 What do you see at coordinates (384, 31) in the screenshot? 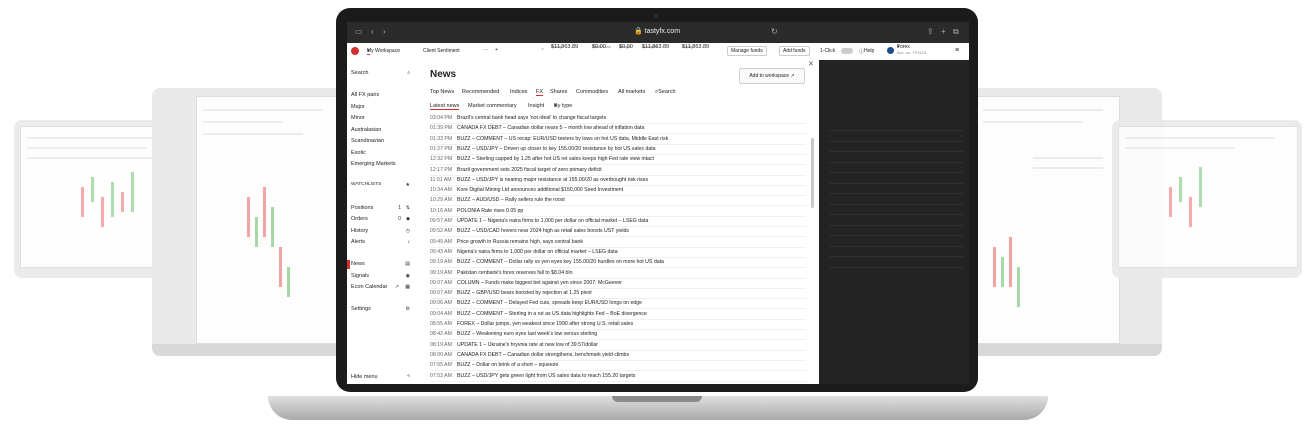
I see `forward-icon: ›` at bounding box center [384, 31].